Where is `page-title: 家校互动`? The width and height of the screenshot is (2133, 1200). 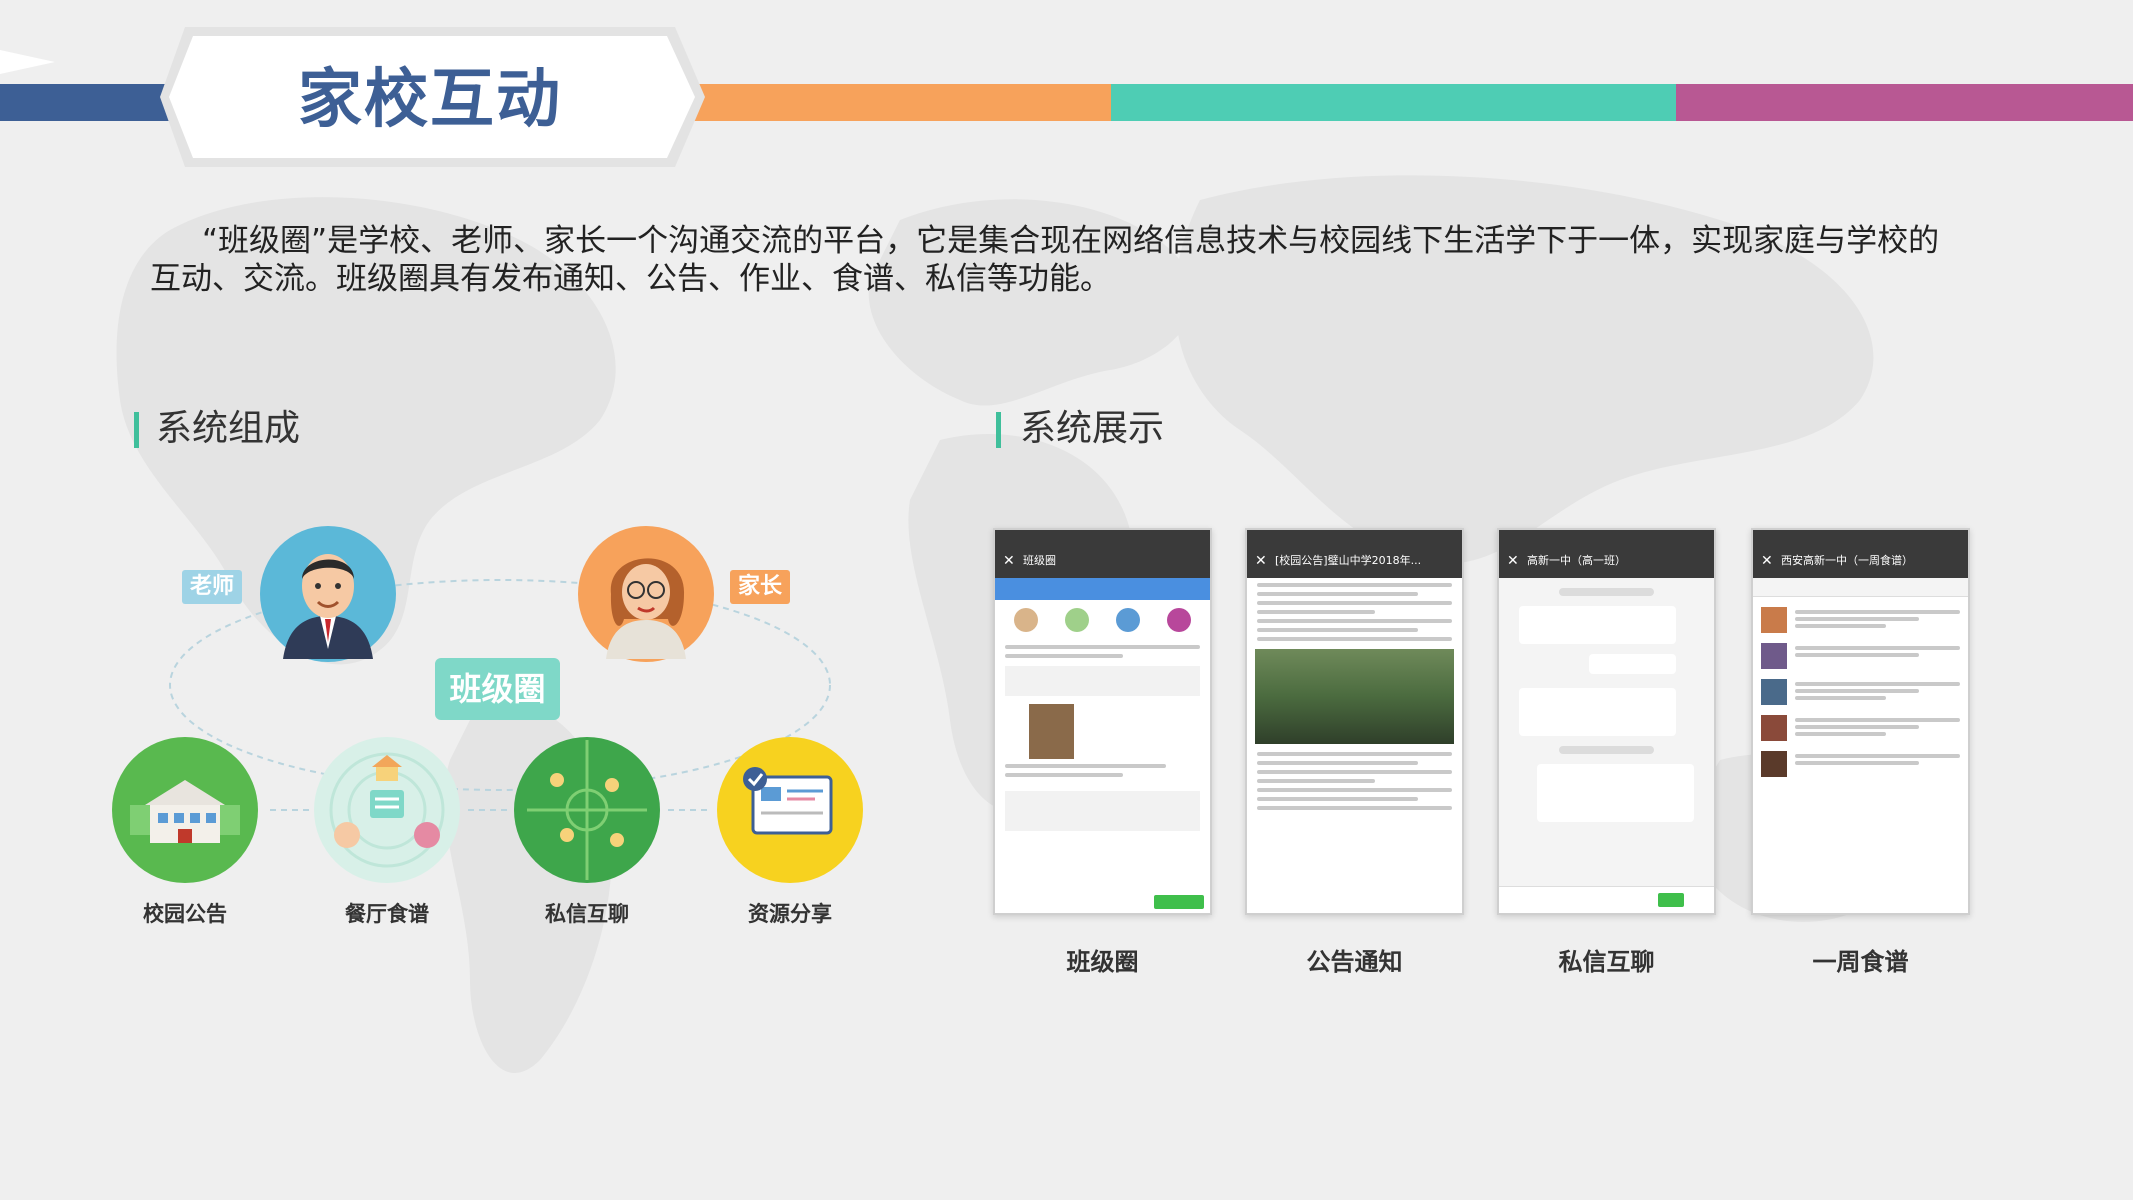
page-title: 家校互动 is located at coordinates (430, 100).